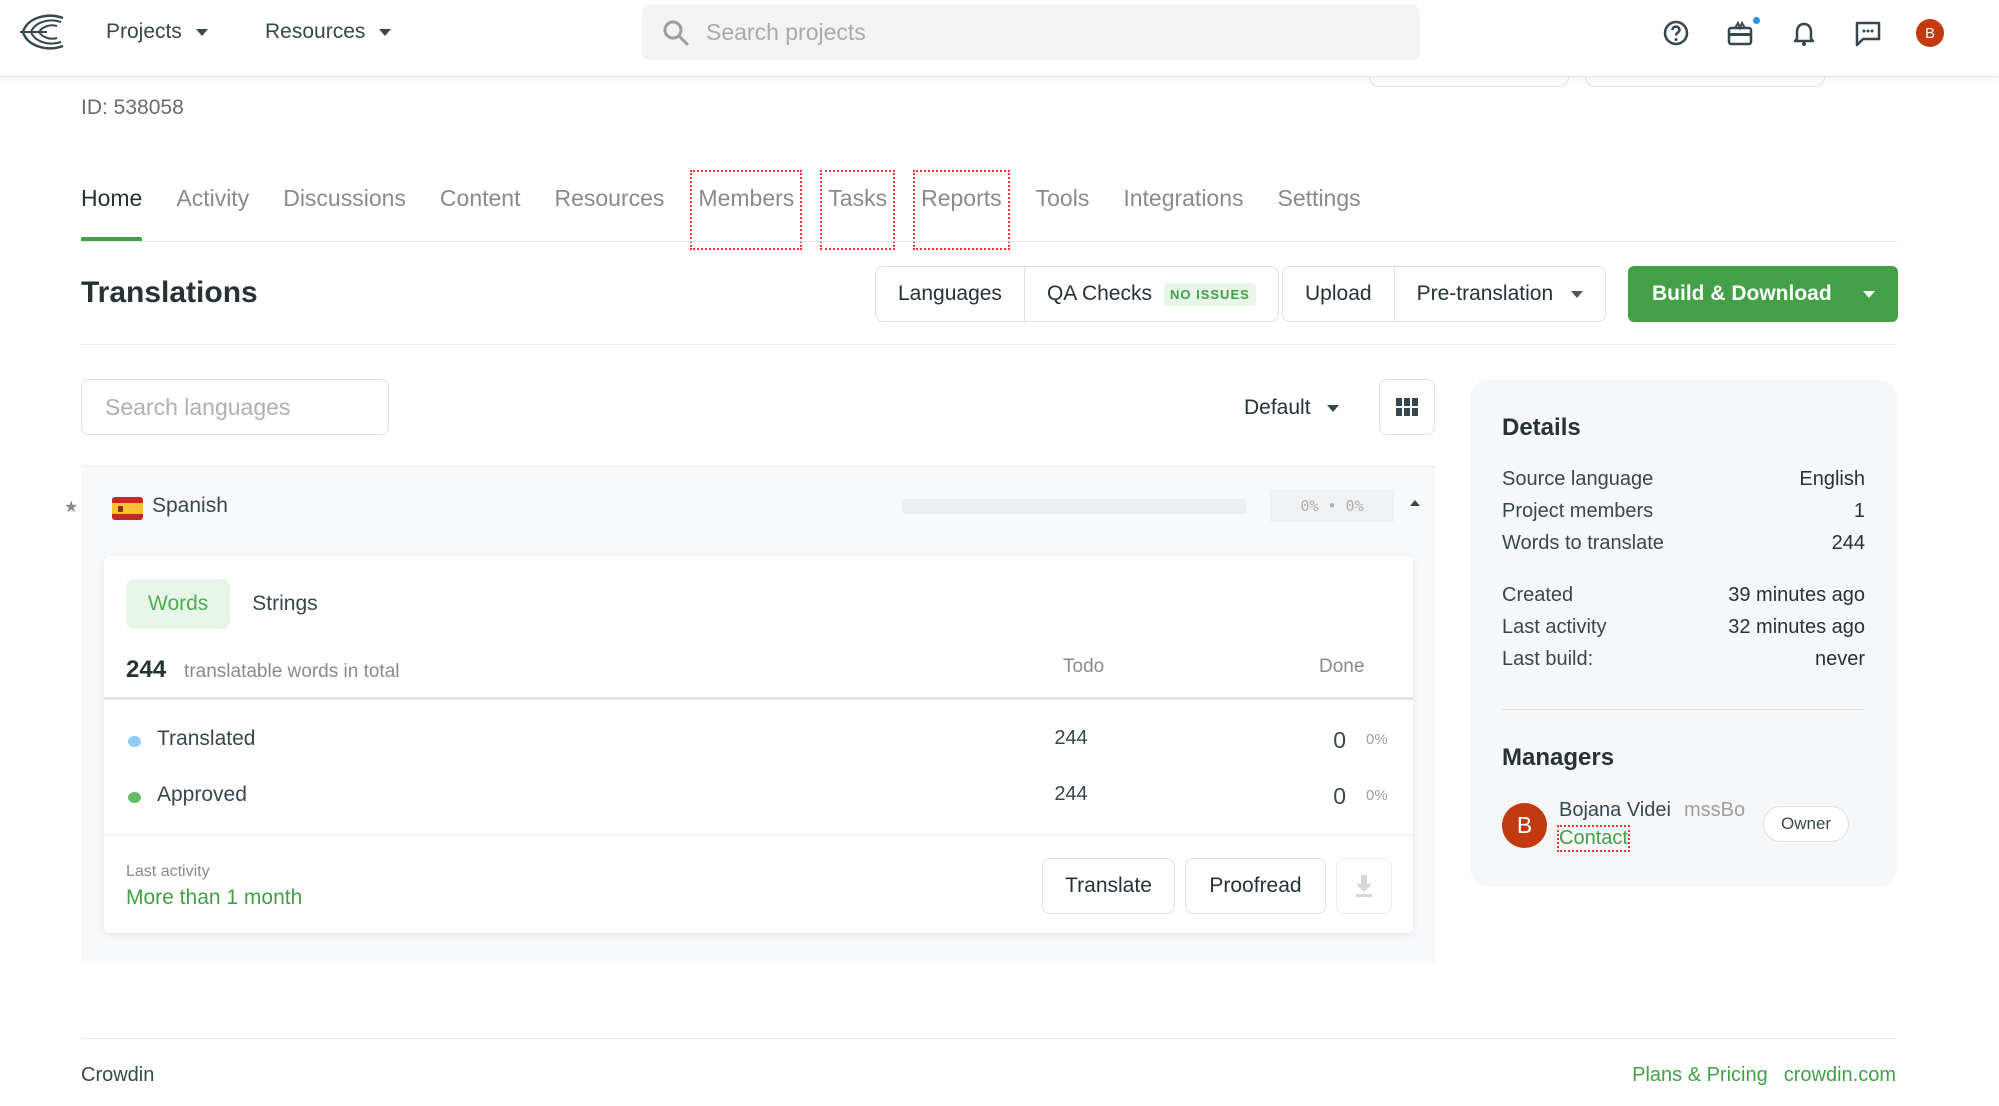 Image resolution: width=1999 pixels, height=1106 pixels. I want to click on help-icon, so click(1676, 33).